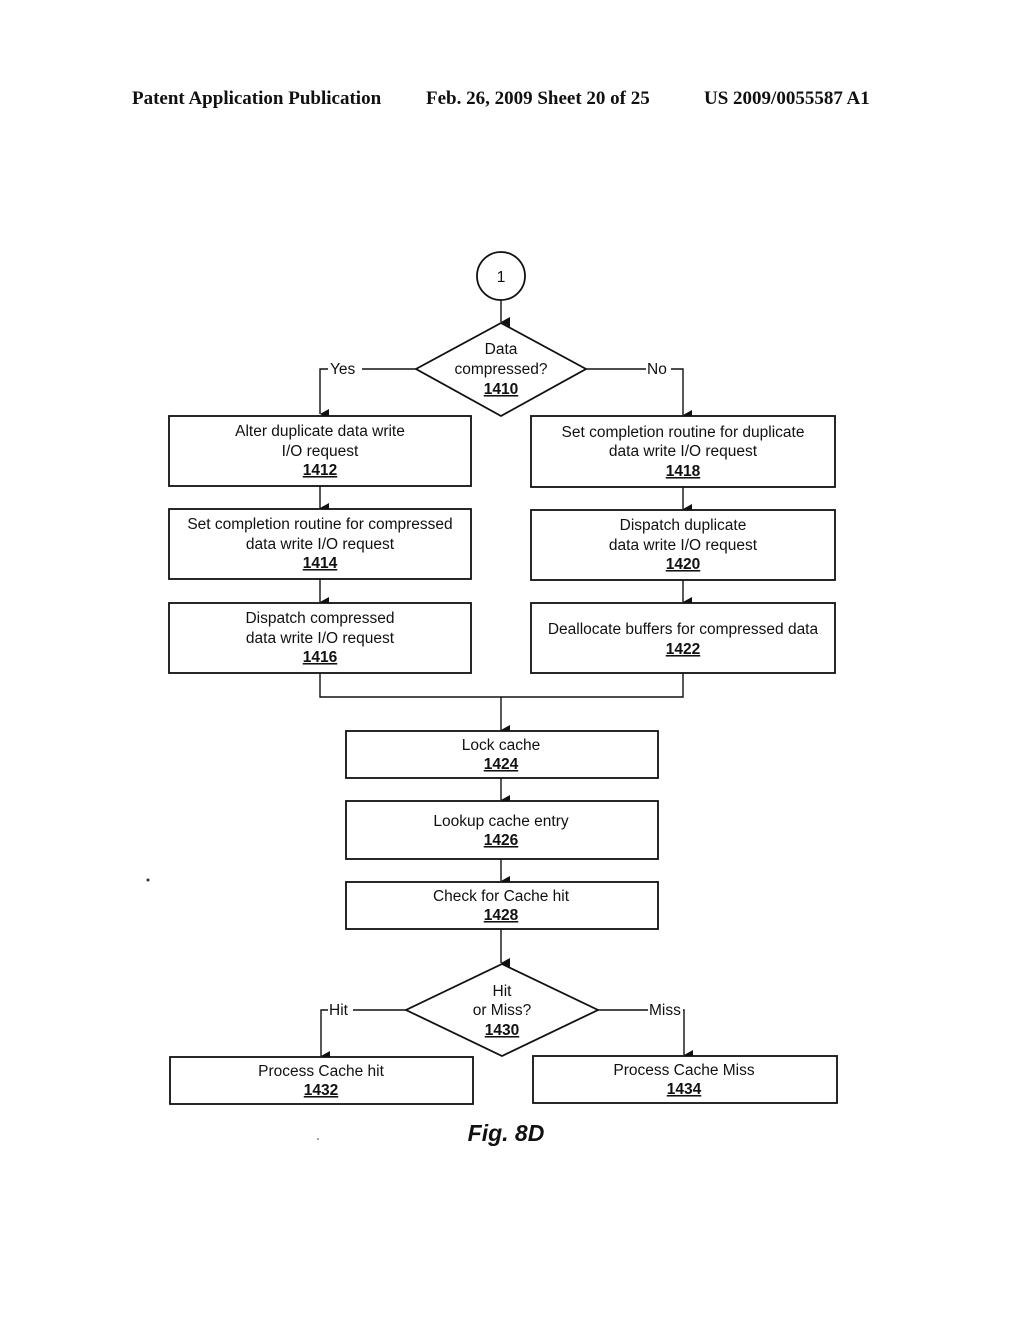 The width and height of the screenshot is (1024, 1320). I want to click on box-1414-line-1: Set completion routine for compressed, so click(319, 524).